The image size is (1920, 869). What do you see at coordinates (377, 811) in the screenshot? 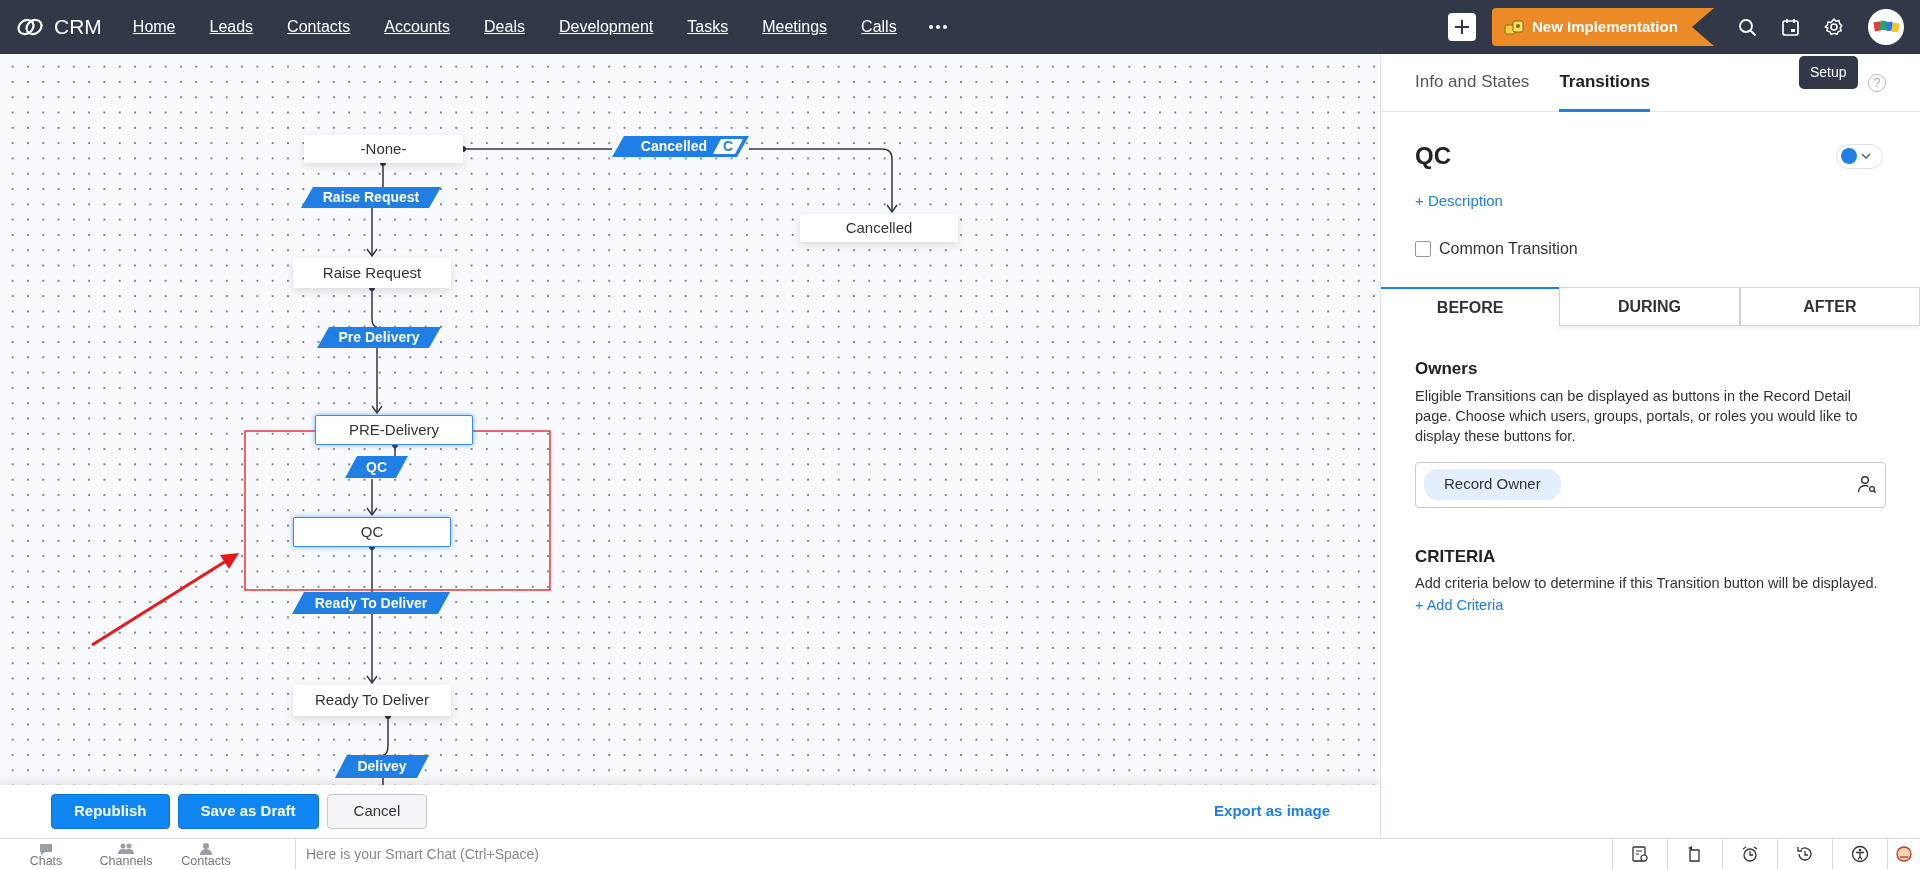
I see `cancel-button: Cancel` at bounding box center [377, 811].